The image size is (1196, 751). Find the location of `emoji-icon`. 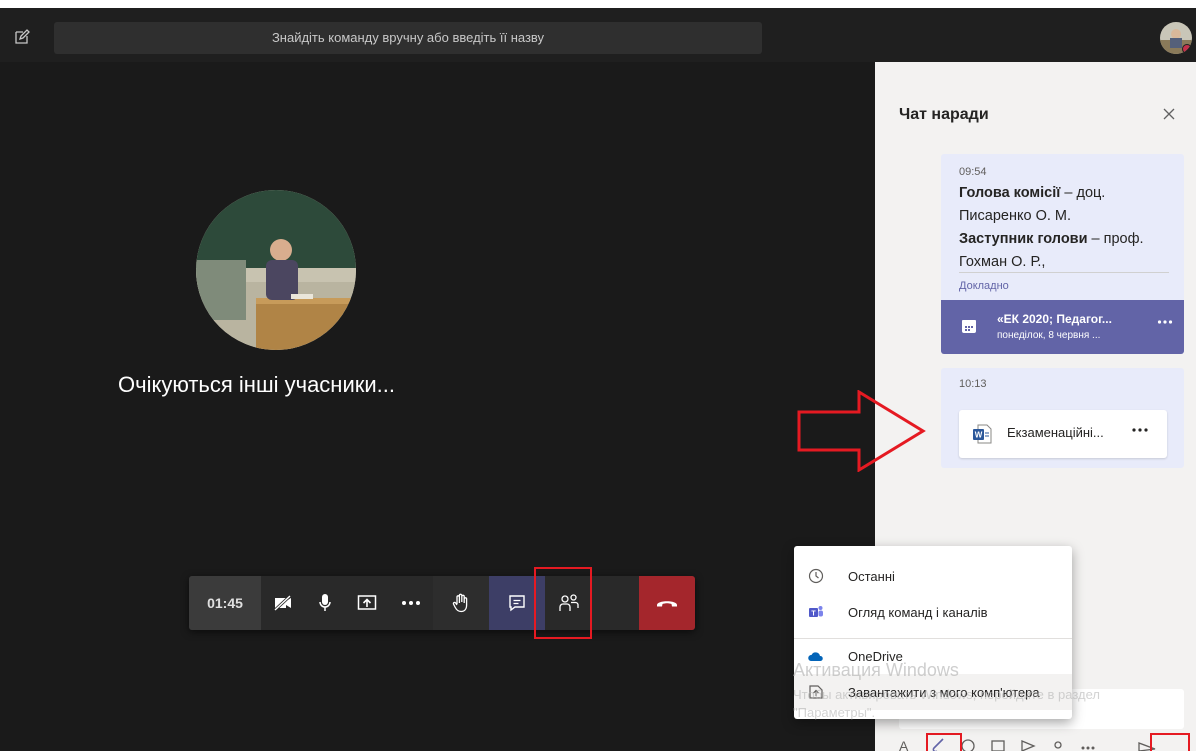

emoji-icon is located at coordinates (969, 744).